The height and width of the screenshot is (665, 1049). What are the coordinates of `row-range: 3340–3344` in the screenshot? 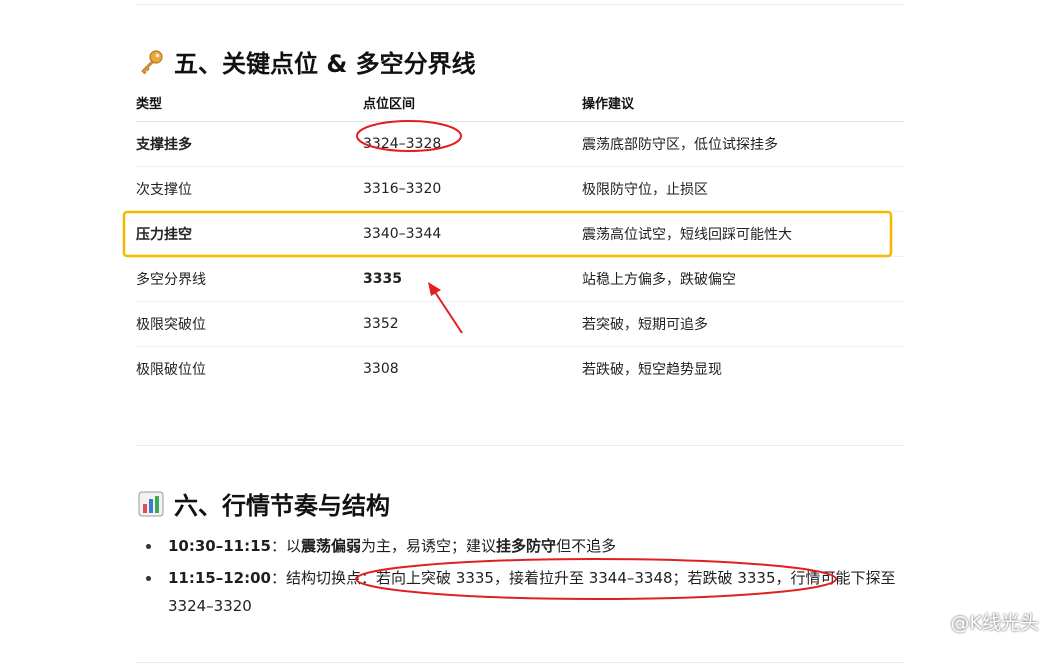 It's located at (472, 234).